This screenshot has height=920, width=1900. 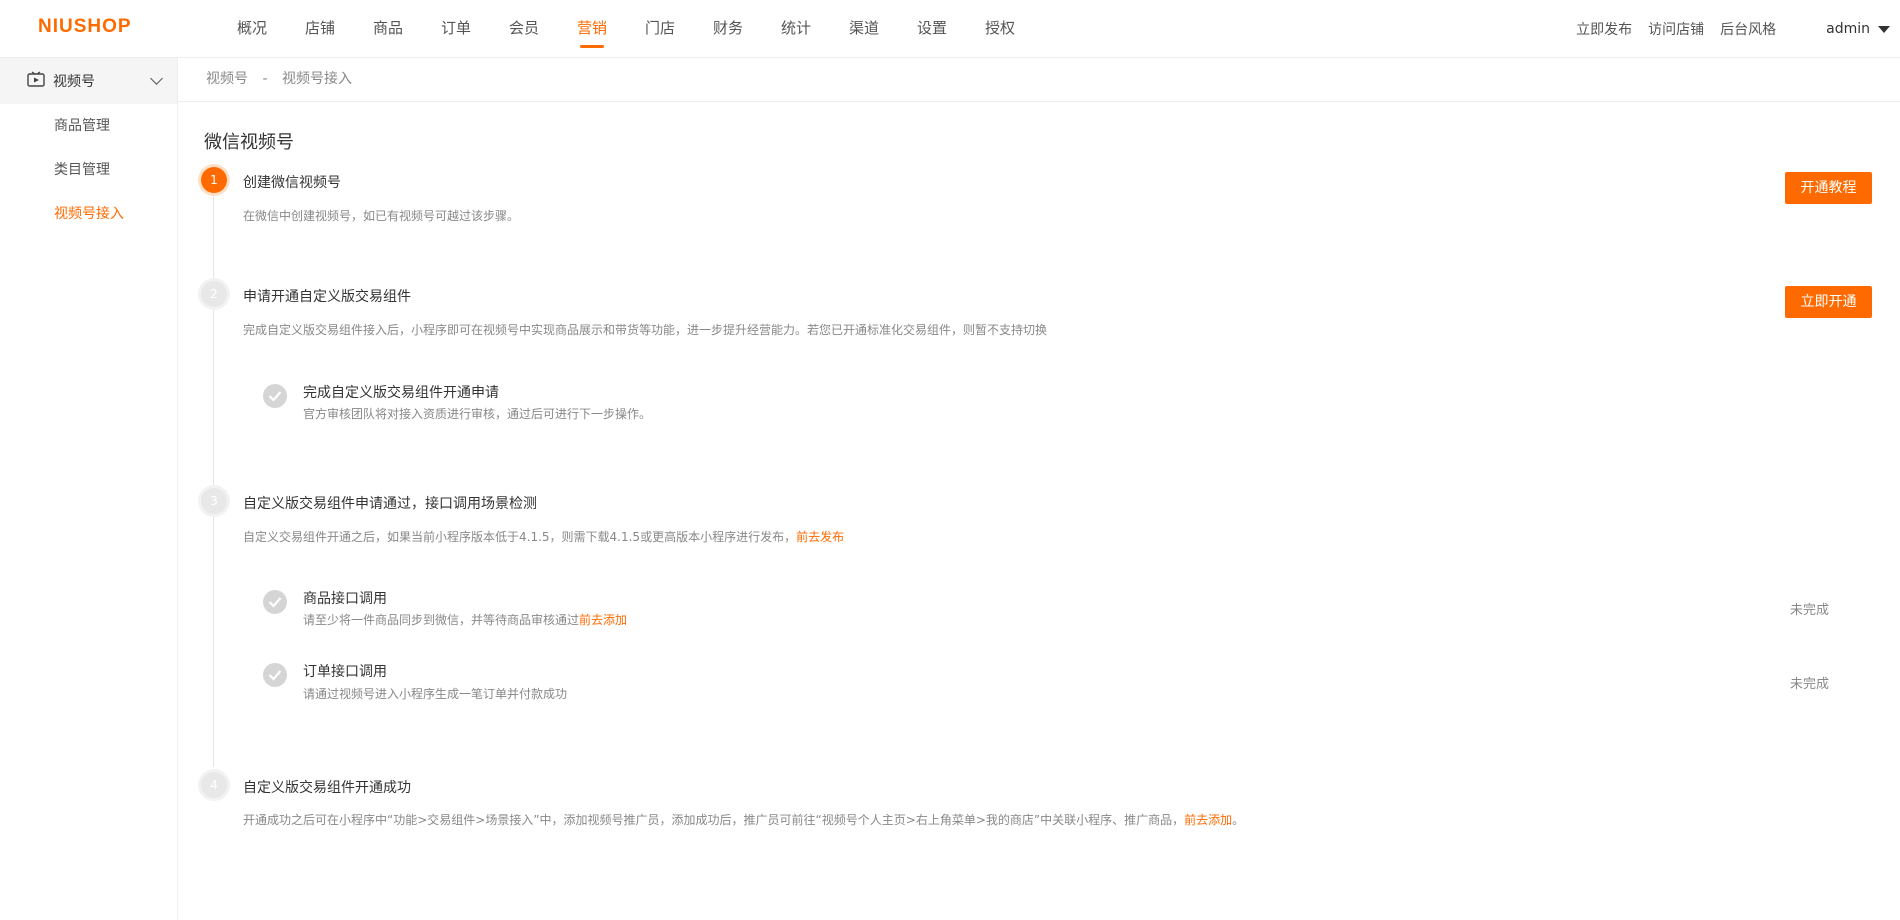 What do you see at coordinates (1884, 29) in the screenshot?
I see `caret-down-icon` at bounding box center [1884, 29].